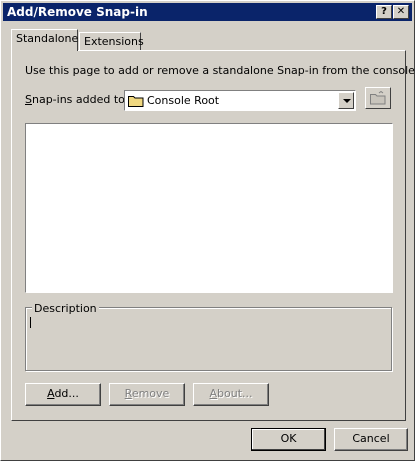 This screenshot has height=461, width=415. What do you see at coordinates (147, 394) in the screenshot?
I see `remove-button: Remove` at bounding box center [147, 394].